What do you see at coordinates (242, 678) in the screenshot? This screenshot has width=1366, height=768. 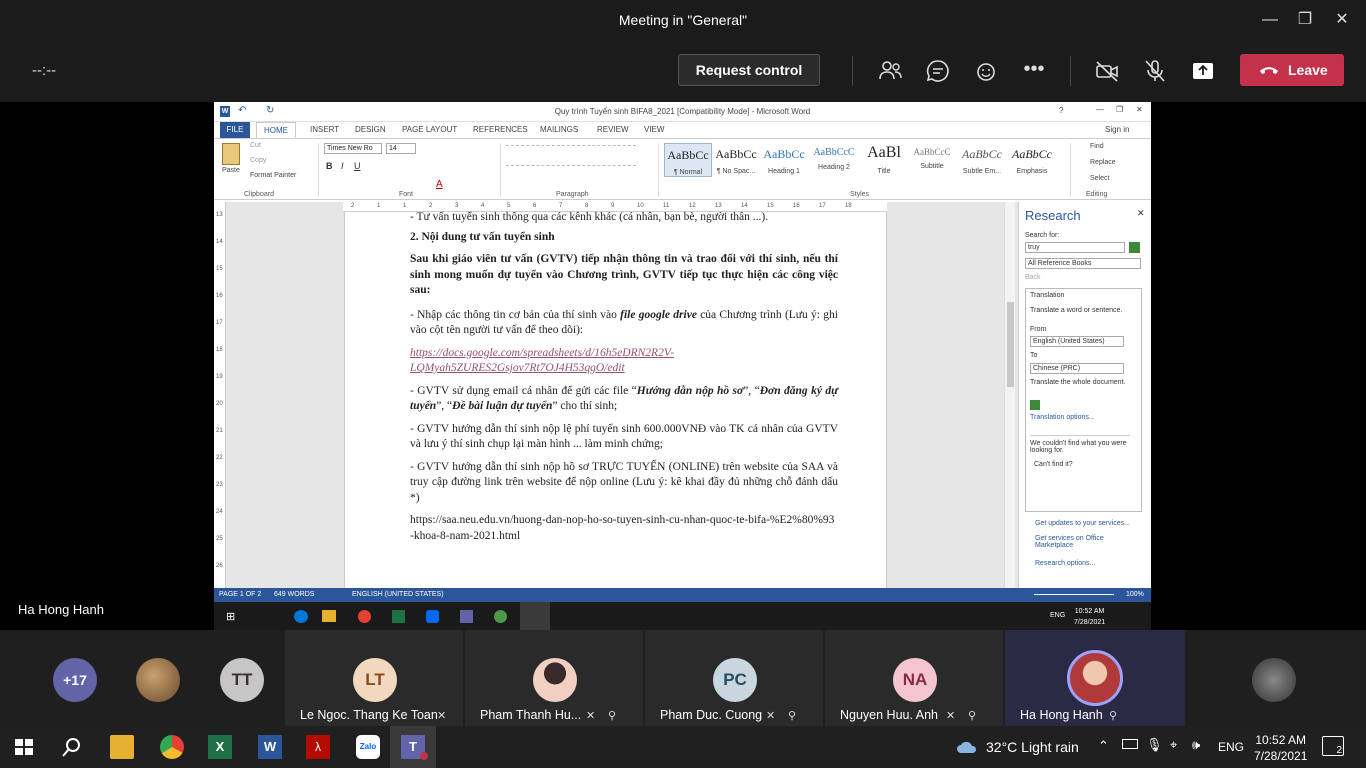 I see `participant-tile: TT` at bounding box center [242, 678].